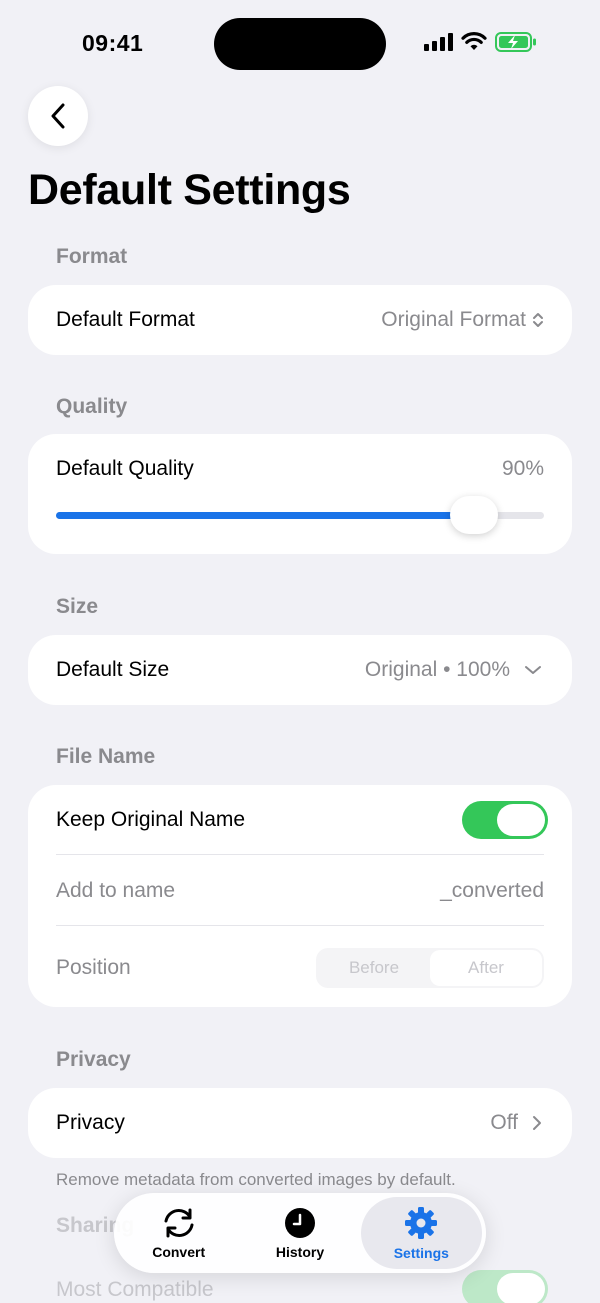  I want to click on quality-card: Default Quality 90%, so click(300, 494).